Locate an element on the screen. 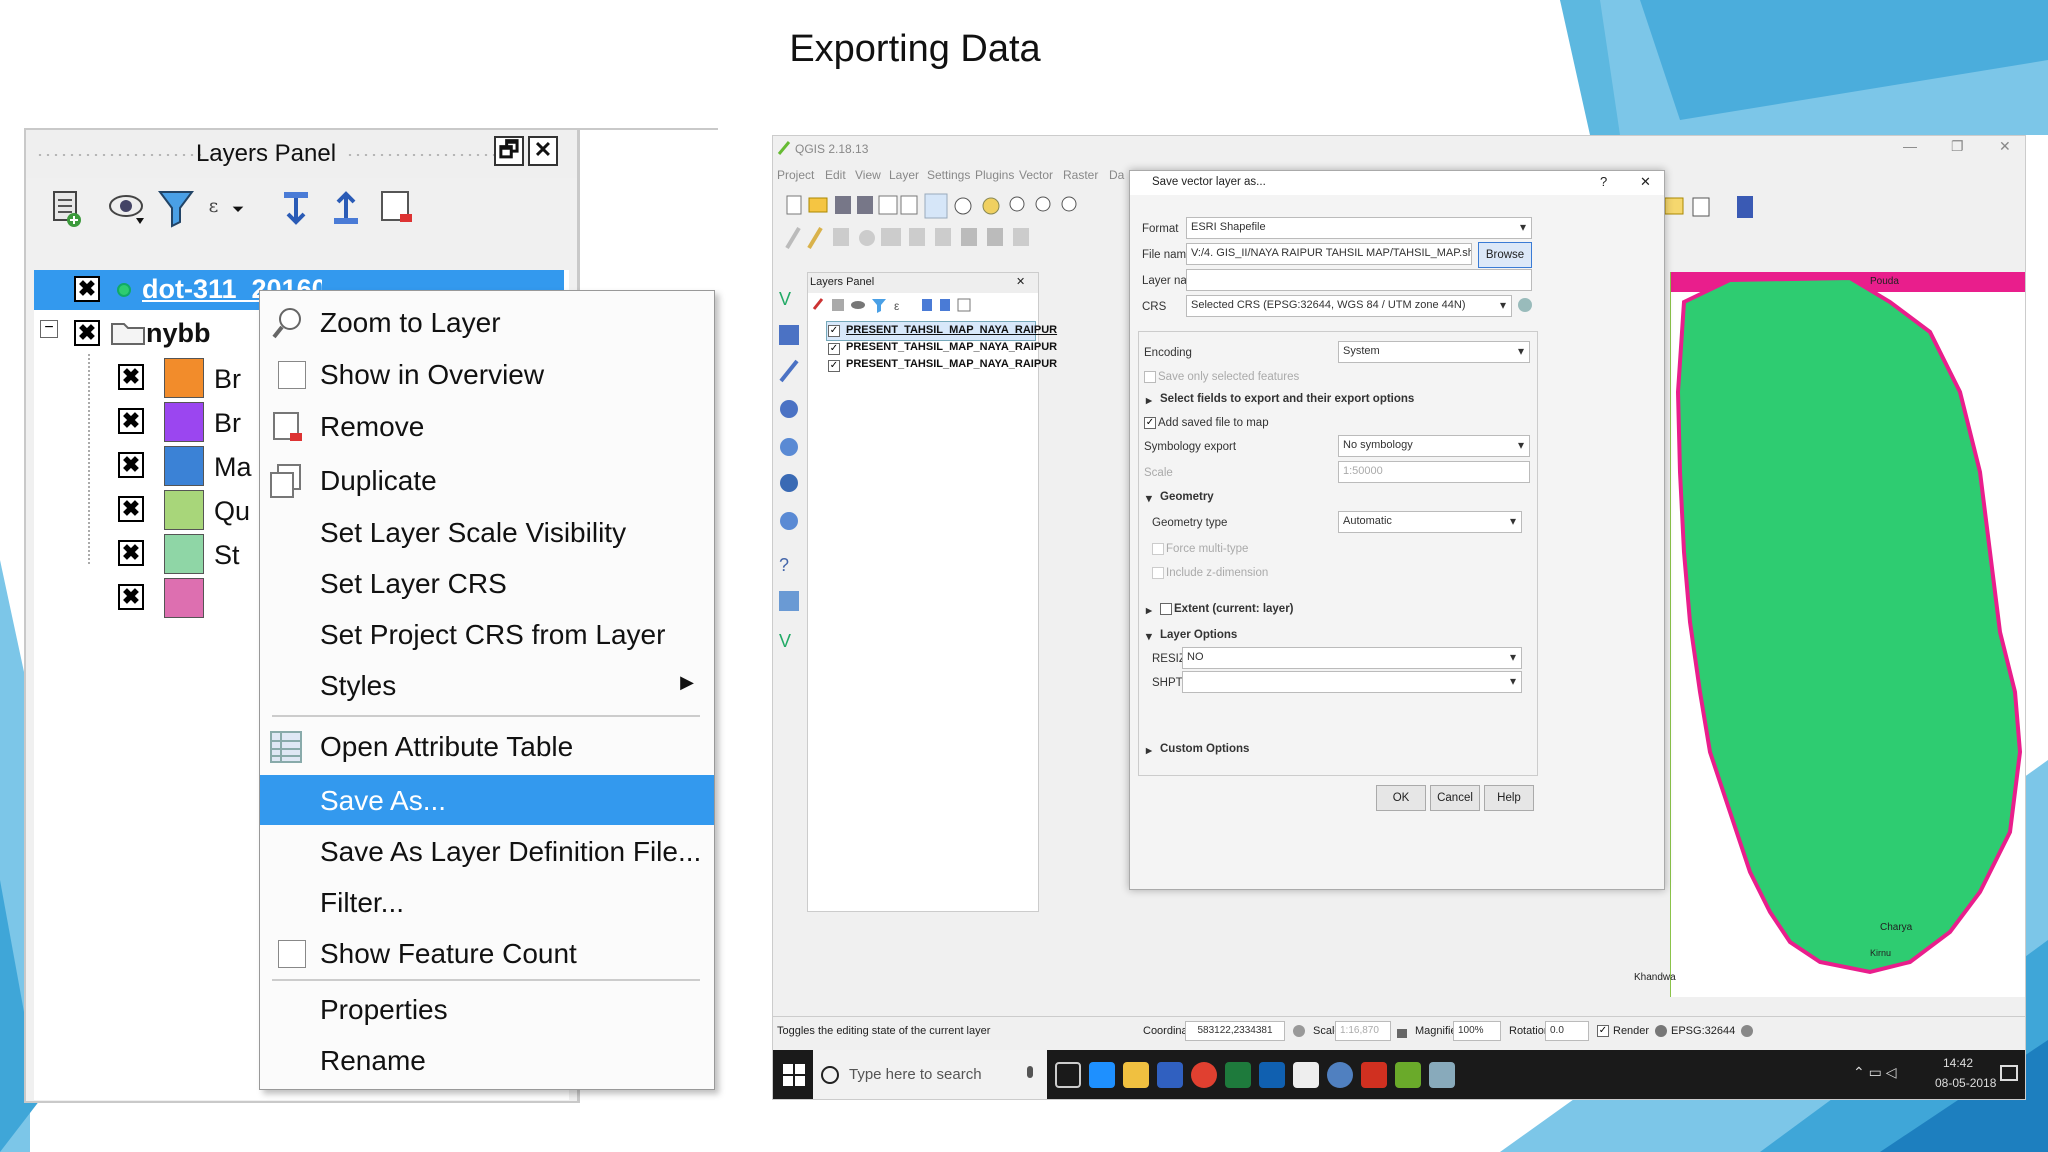 The height and width of the screenshot is (1152, 2048). menu-database: Da is located at coordinates (1116, 175).